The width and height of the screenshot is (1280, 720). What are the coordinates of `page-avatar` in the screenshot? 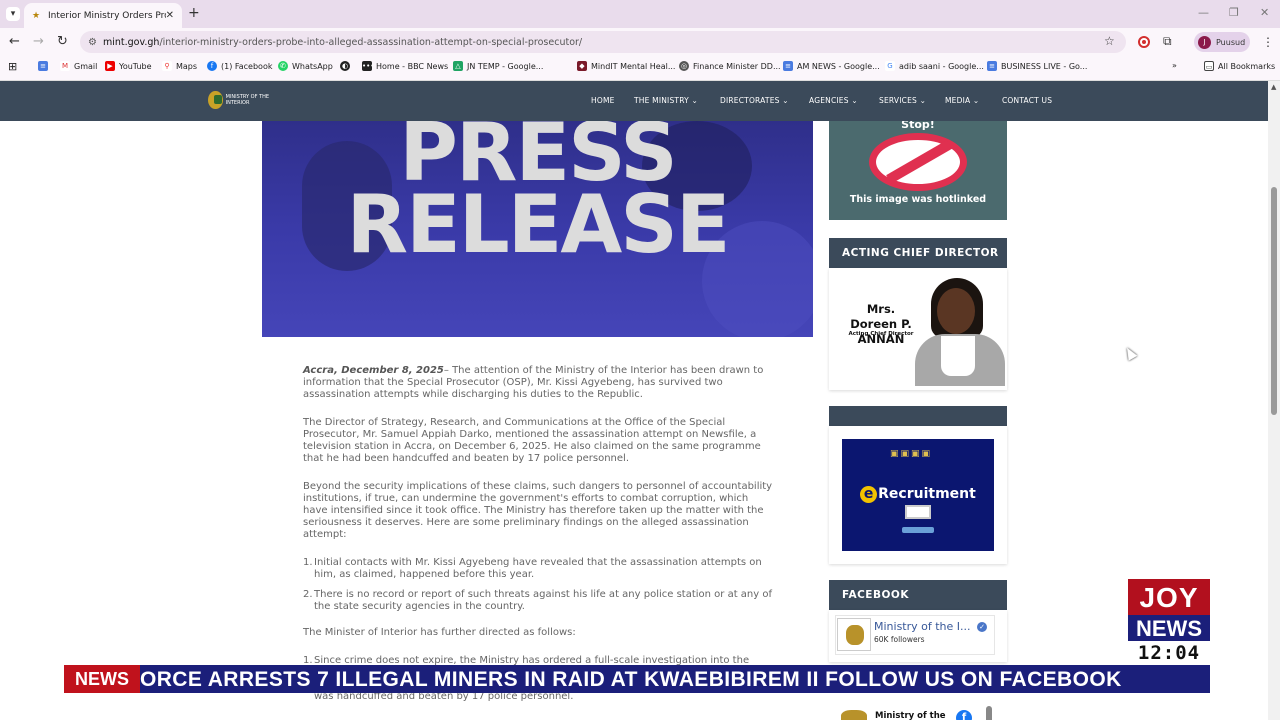 It's located at (854, 715).